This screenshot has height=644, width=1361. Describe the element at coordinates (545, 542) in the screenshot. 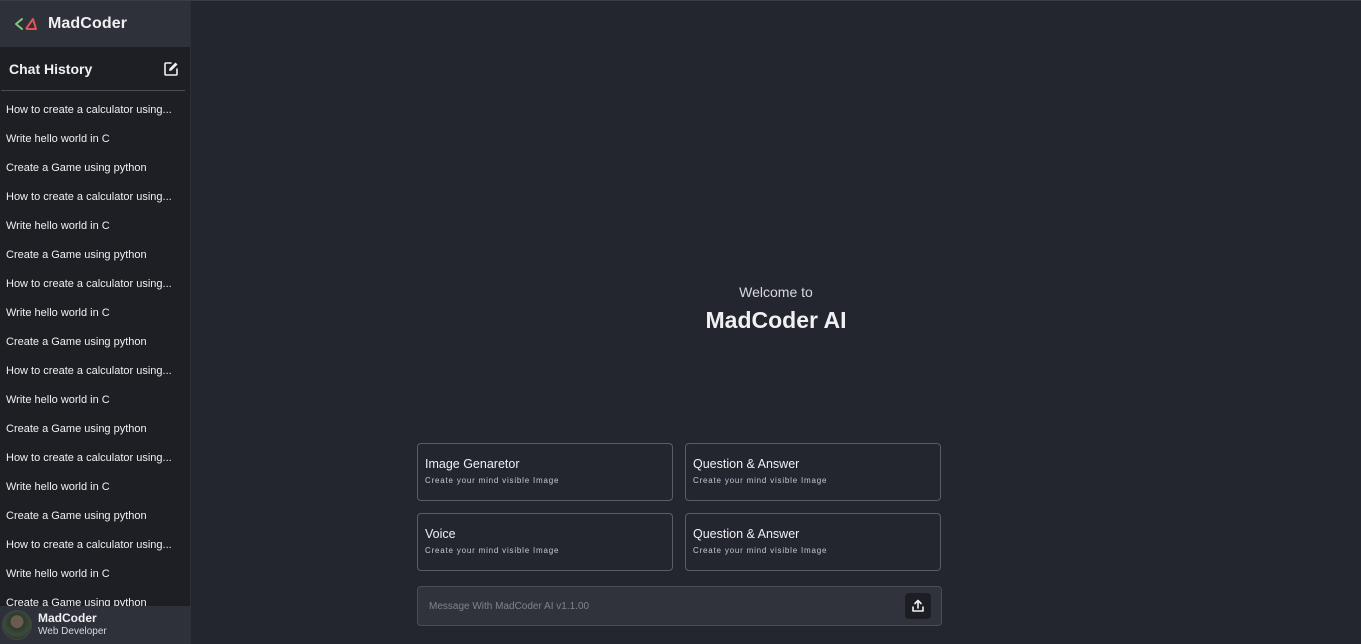

I see `suggestion-card-voice: Voice Create your mind visible Image` at that location.